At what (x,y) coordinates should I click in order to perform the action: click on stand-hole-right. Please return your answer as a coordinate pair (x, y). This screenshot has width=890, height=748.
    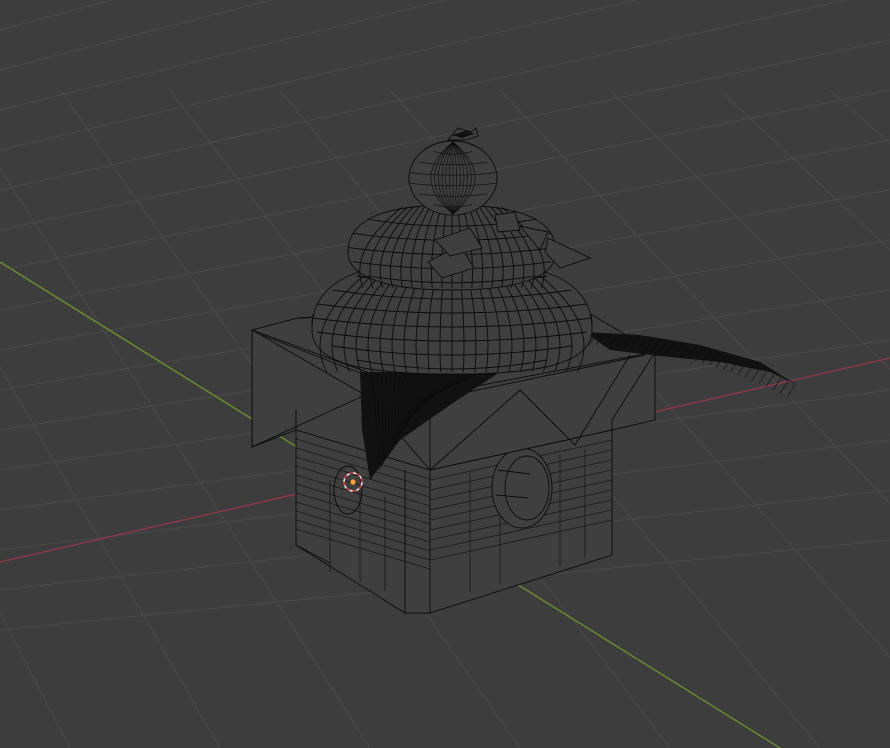
    Looking at the image, I should click on (522, 488).